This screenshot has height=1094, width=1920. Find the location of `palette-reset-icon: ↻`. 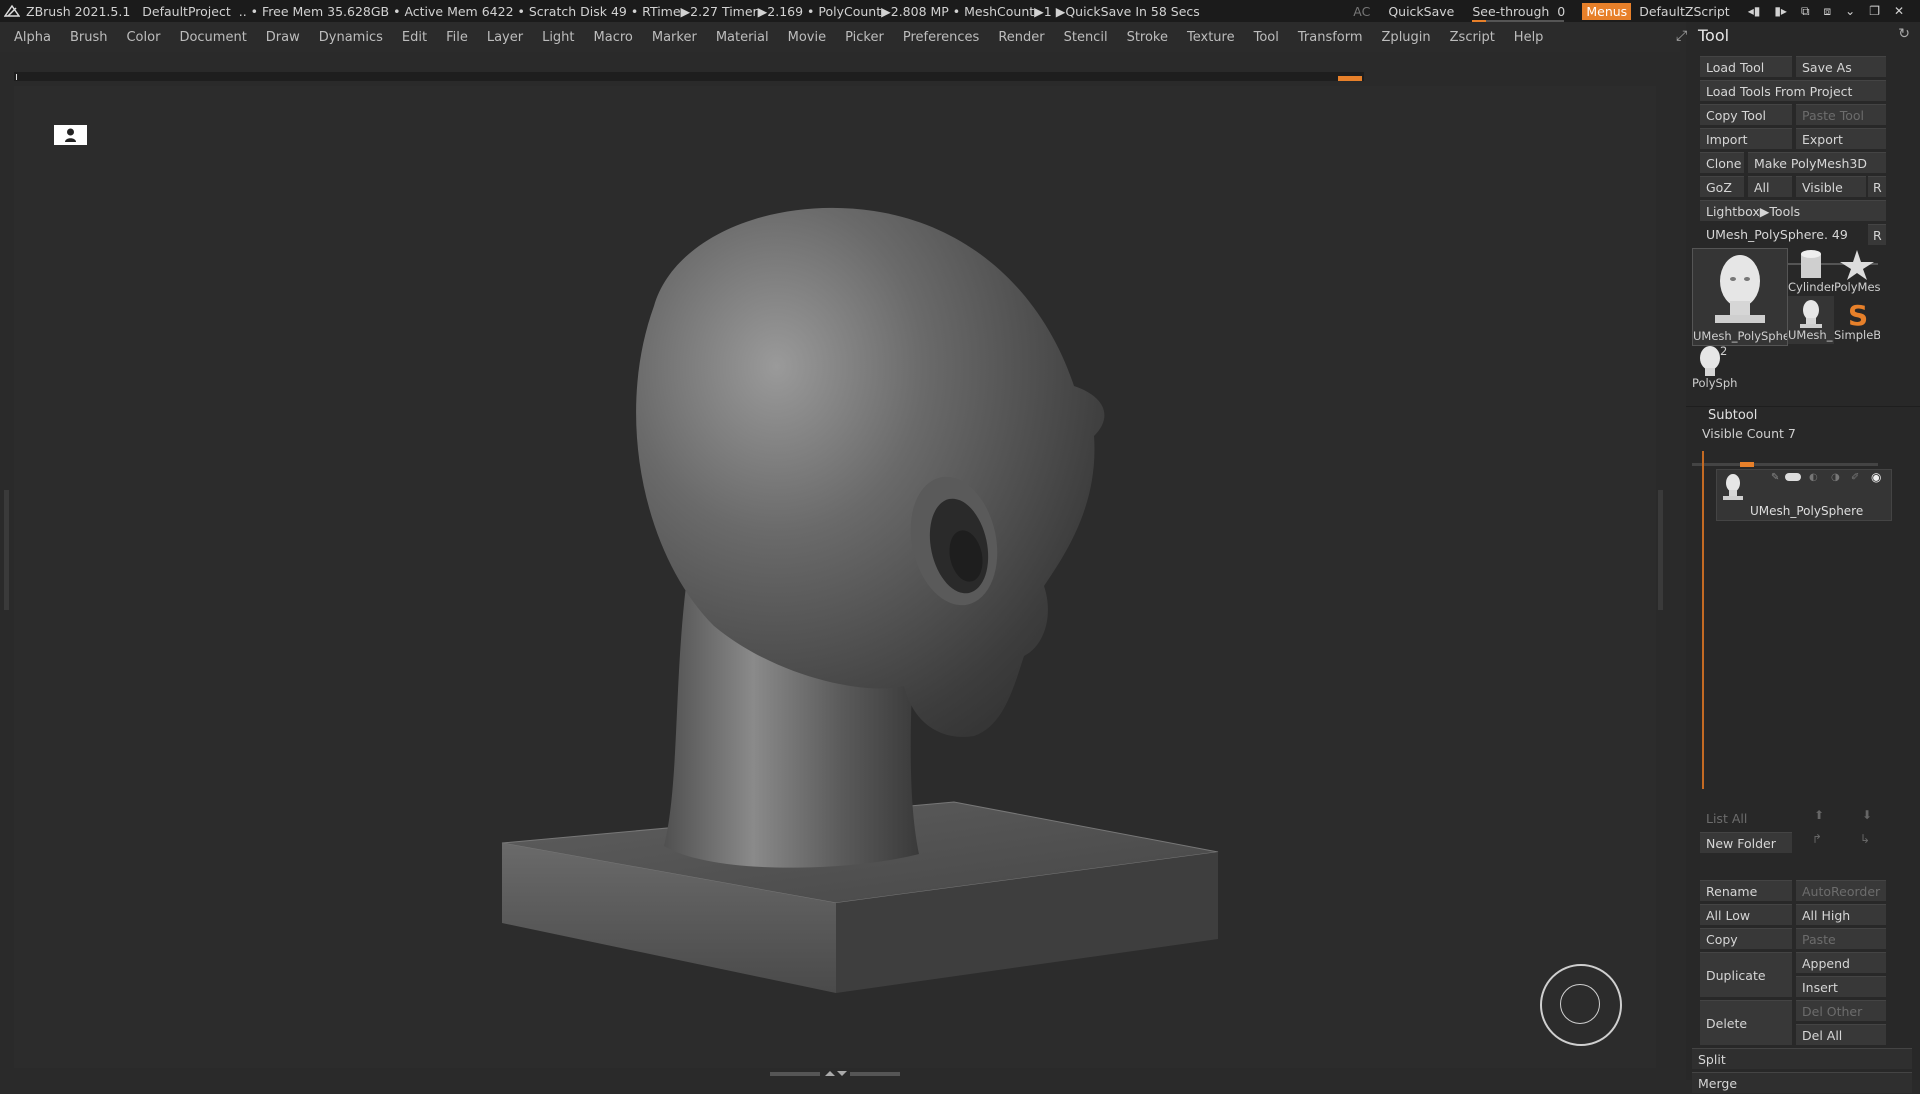

palette-reset-icon: ↻ is located at coordinates (1904, 34).